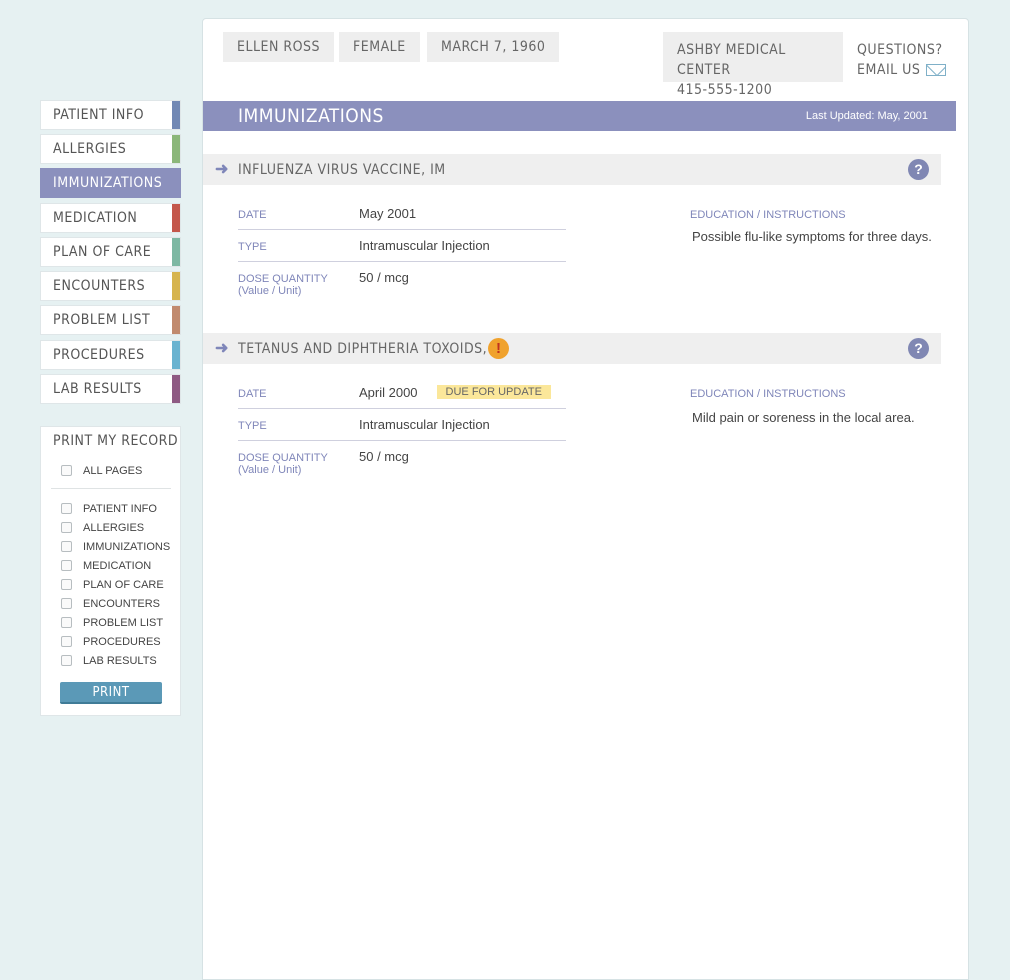 The height and width of the screenshot is (980, 1010). I want to click on sidebar-item-encounters: ENCOUNTERS, so click(110, 286).